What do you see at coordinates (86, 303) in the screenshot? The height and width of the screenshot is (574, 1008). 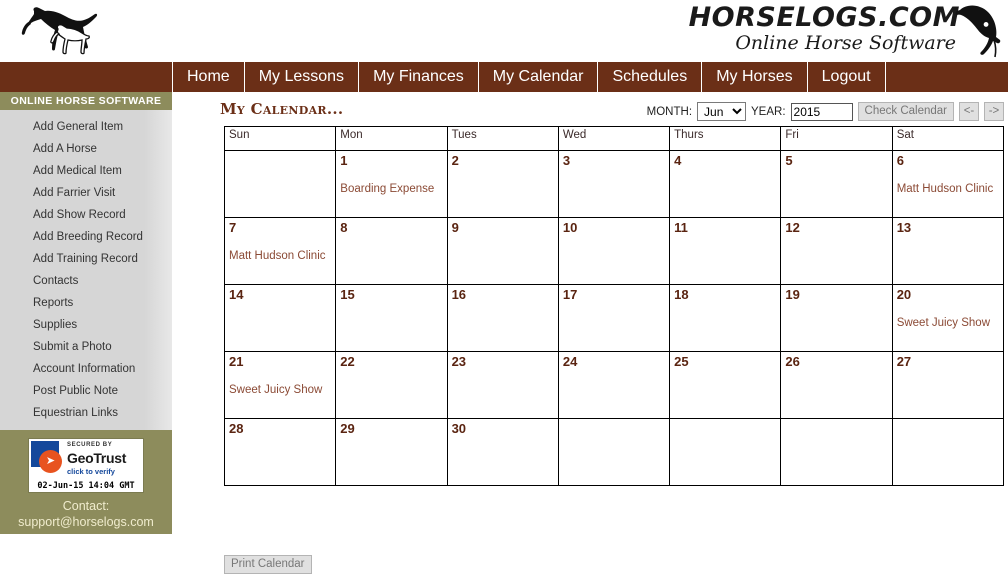 I see `sidebar-item-reports: Reports` at bounding box center [86, 303].